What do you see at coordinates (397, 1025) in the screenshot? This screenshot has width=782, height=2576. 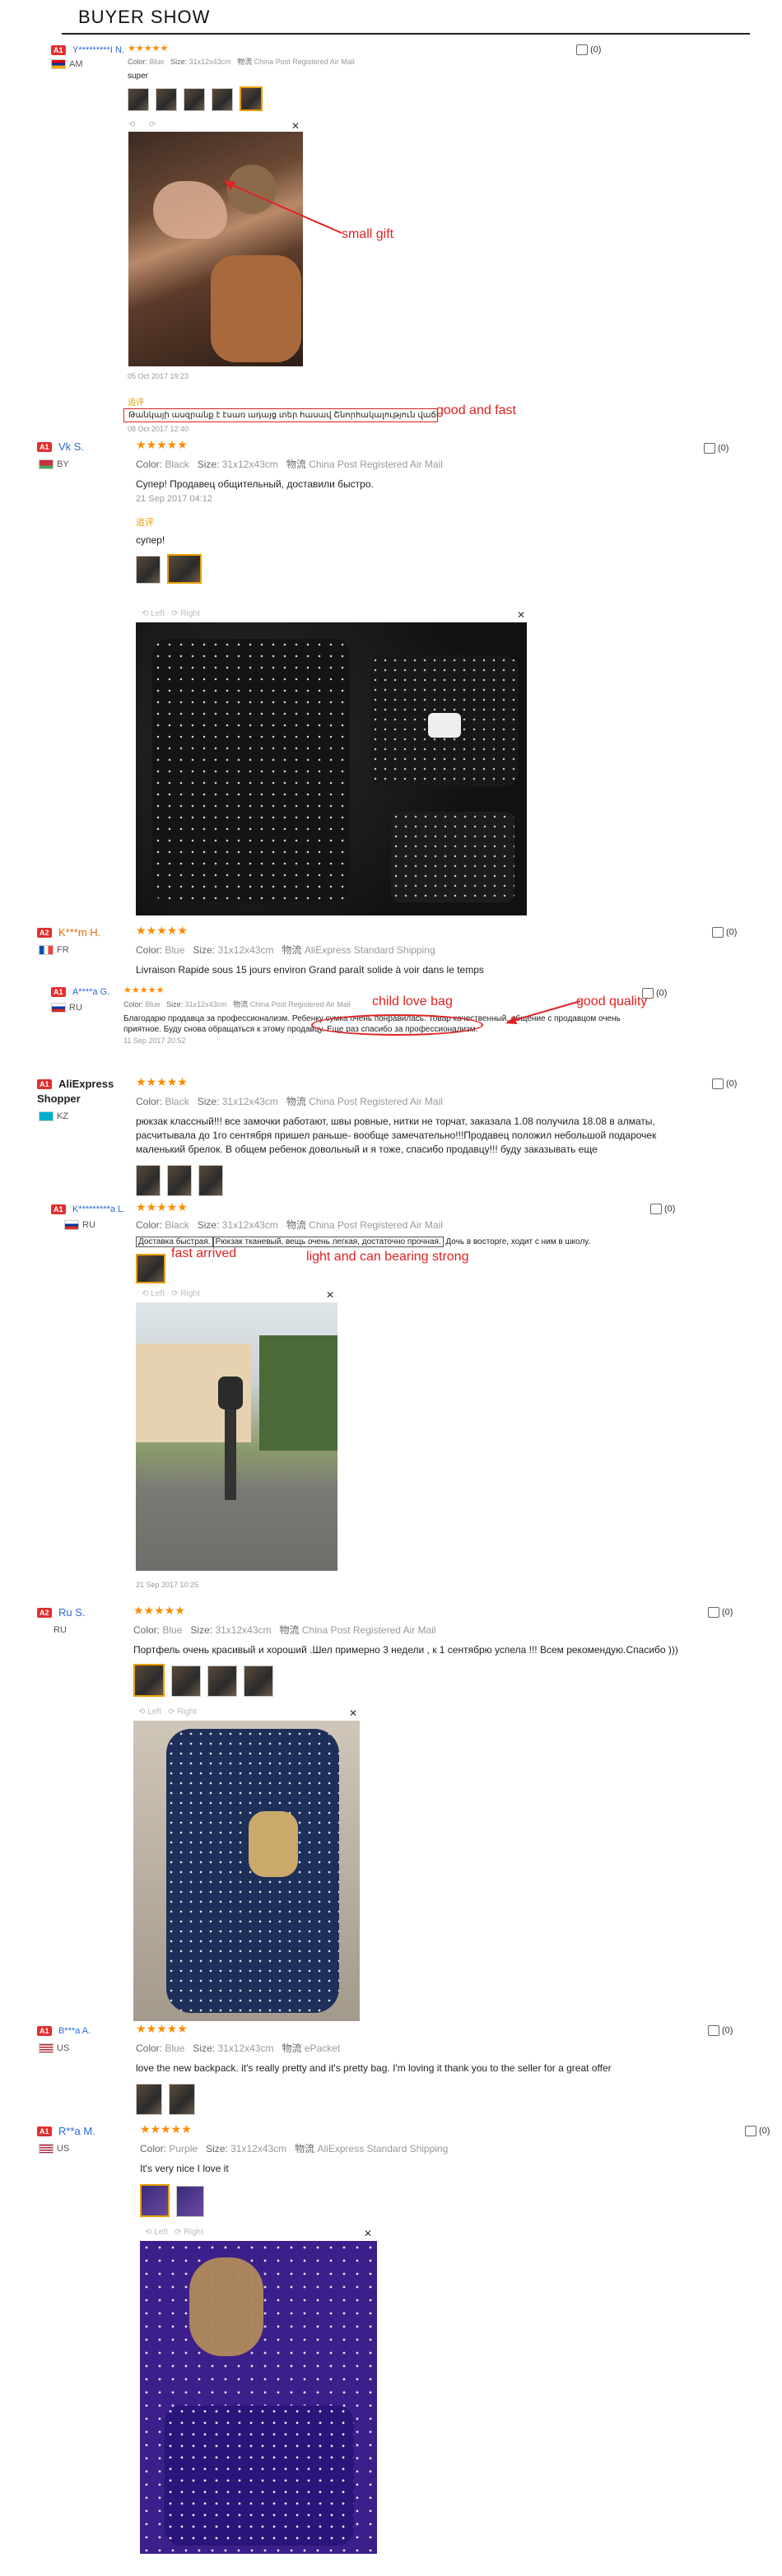 I see `annotation-circle` at bounding box center [397, 1025].